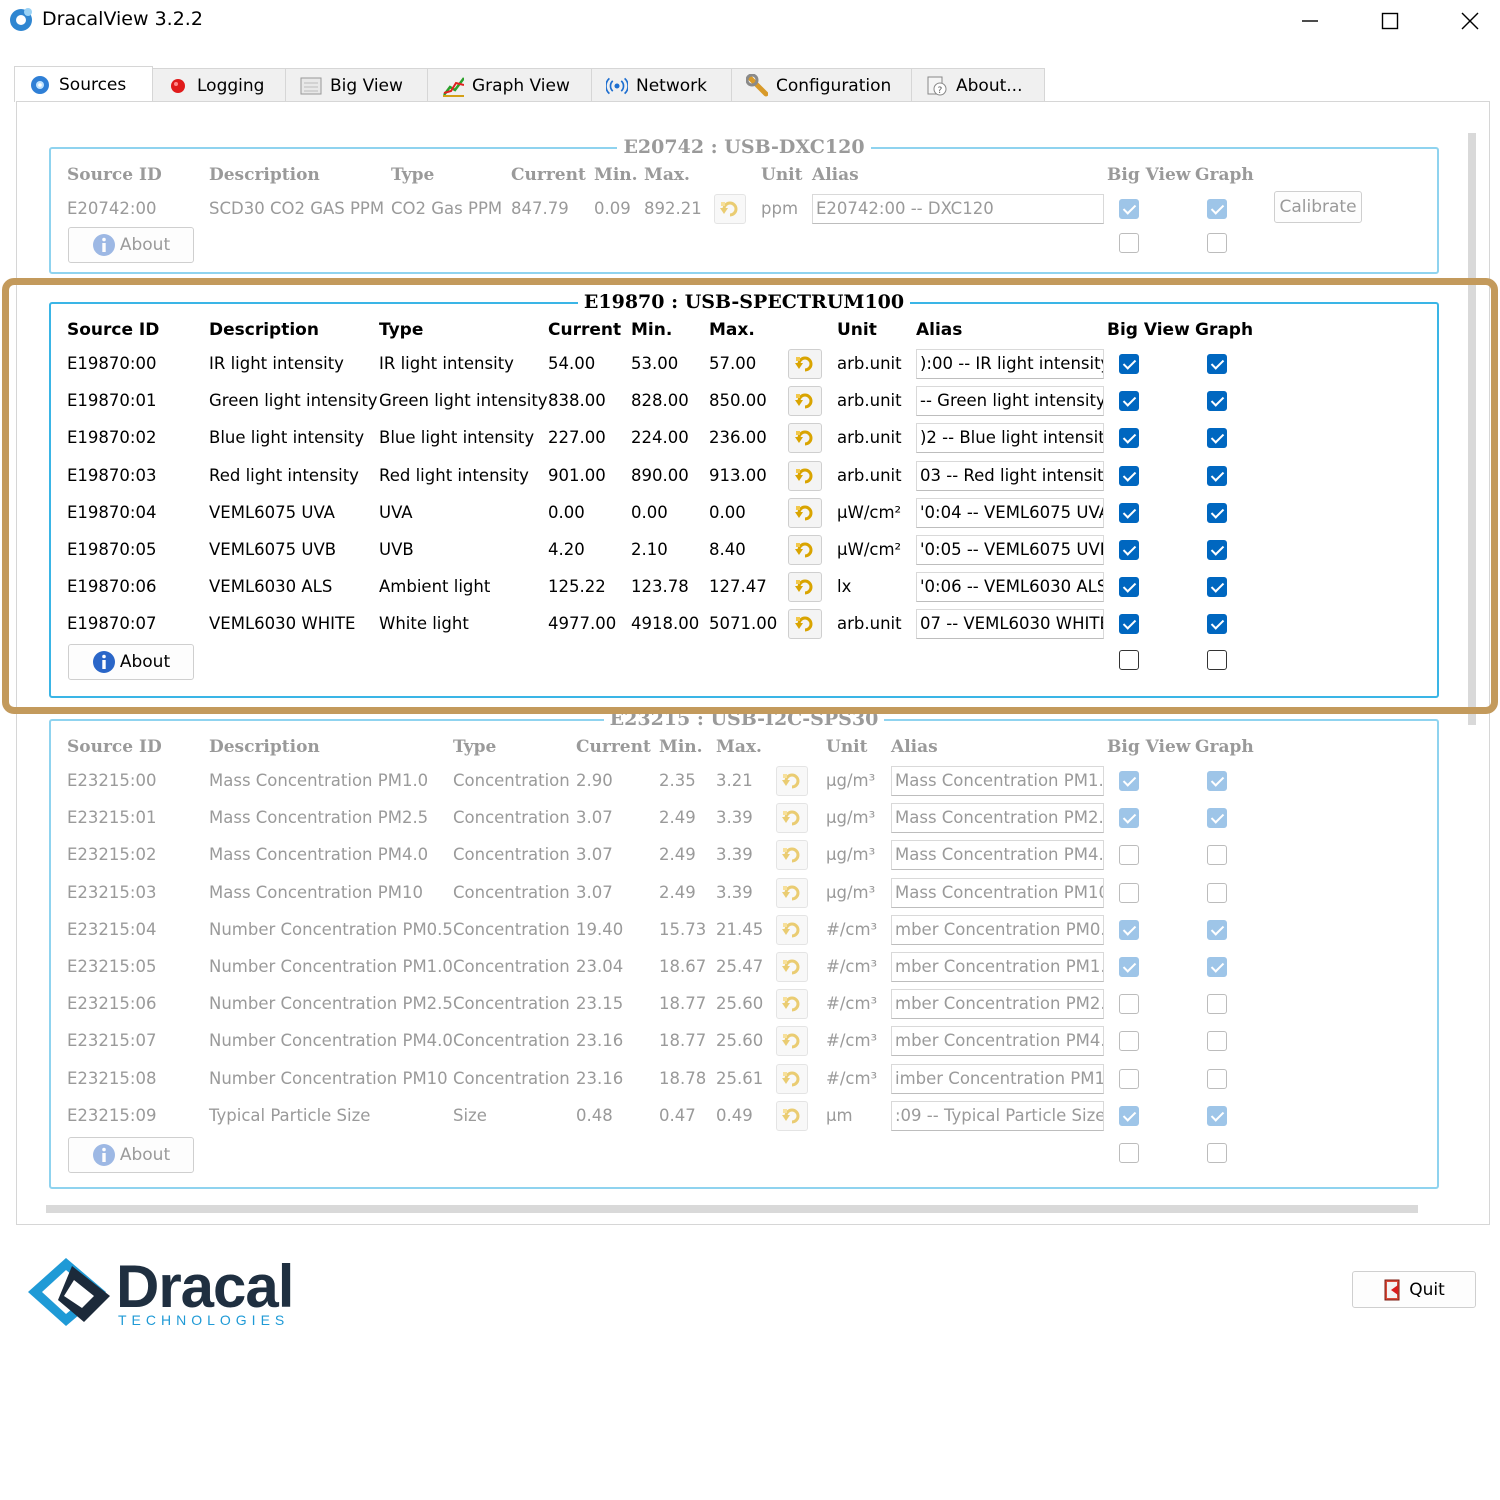 The height and width of the screenshot is (1500, 1500). I want to click on cell-description: Number Concentration PM0.5, so click(331, 929).